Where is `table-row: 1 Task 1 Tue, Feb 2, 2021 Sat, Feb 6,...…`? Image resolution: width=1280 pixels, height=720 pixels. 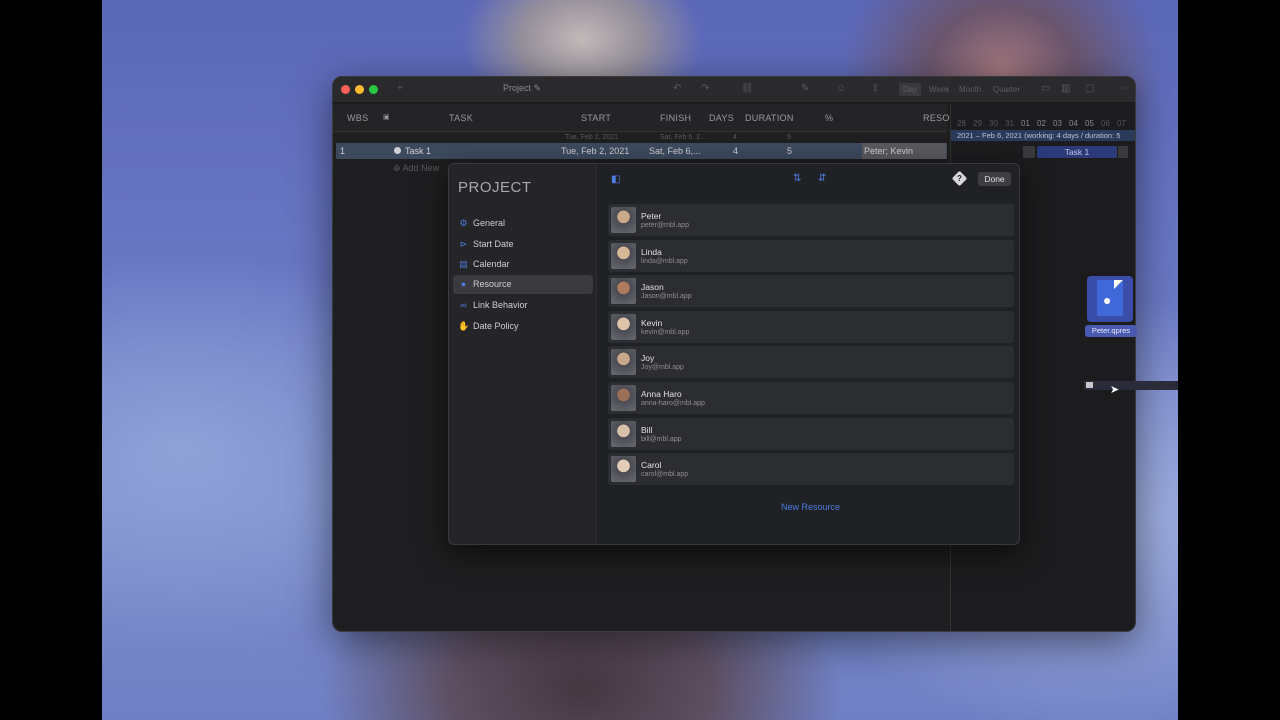
table-row: 1 Task 1 Tue, Feb 2, 2021 Sat, Feb 6,...… is located at coordinates (641, 151).